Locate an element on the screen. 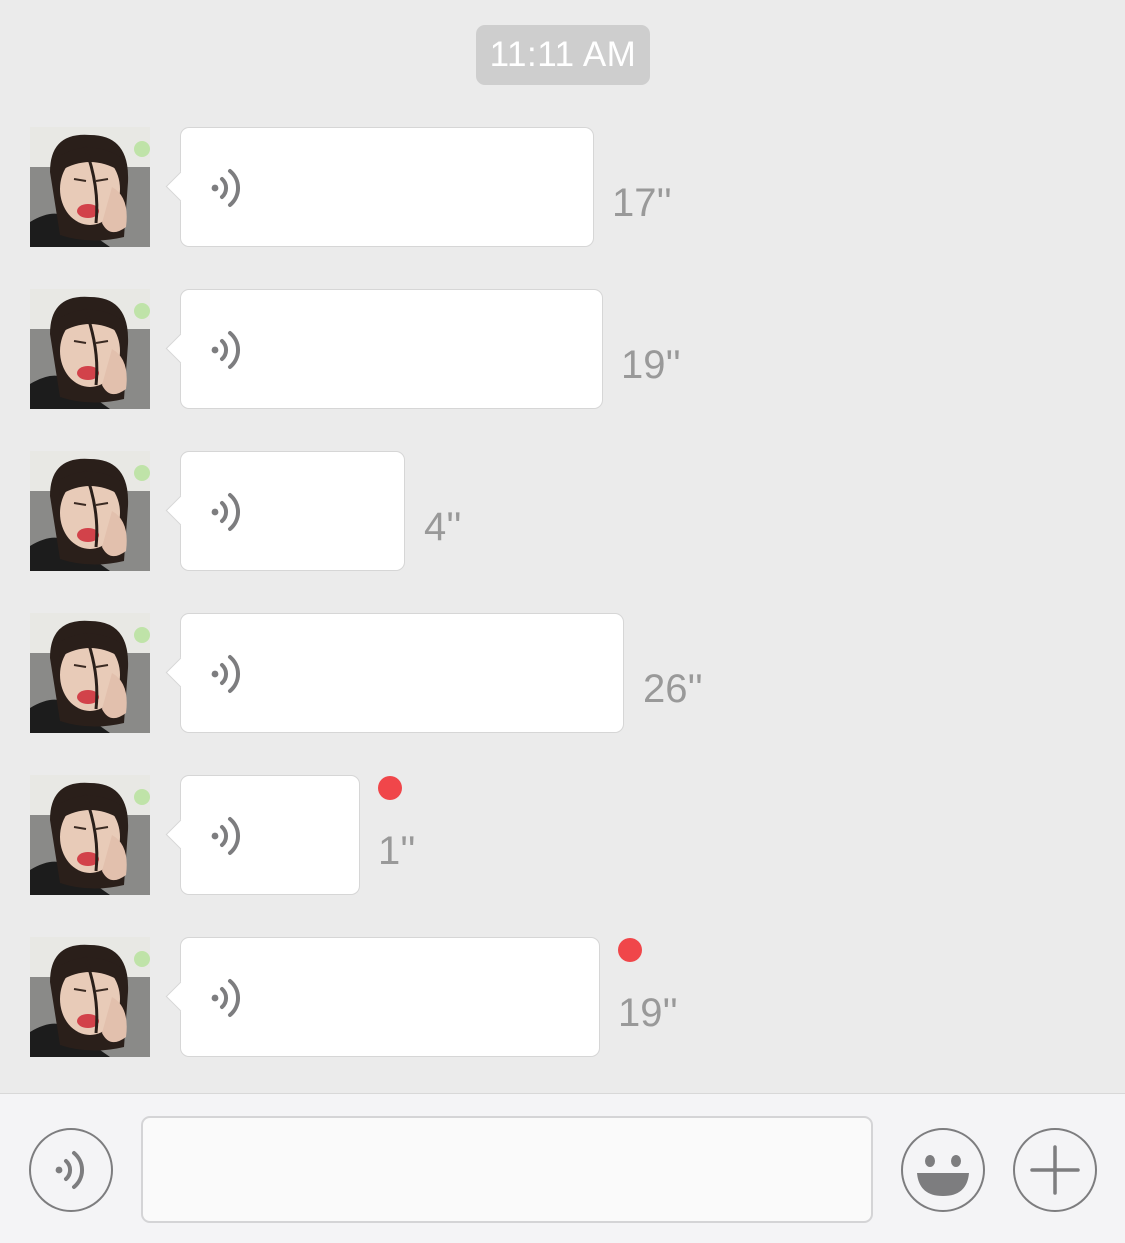 This screenshot has height=1243, width=1125. voice-duration: 26'' is located at coordinates (673, 689).